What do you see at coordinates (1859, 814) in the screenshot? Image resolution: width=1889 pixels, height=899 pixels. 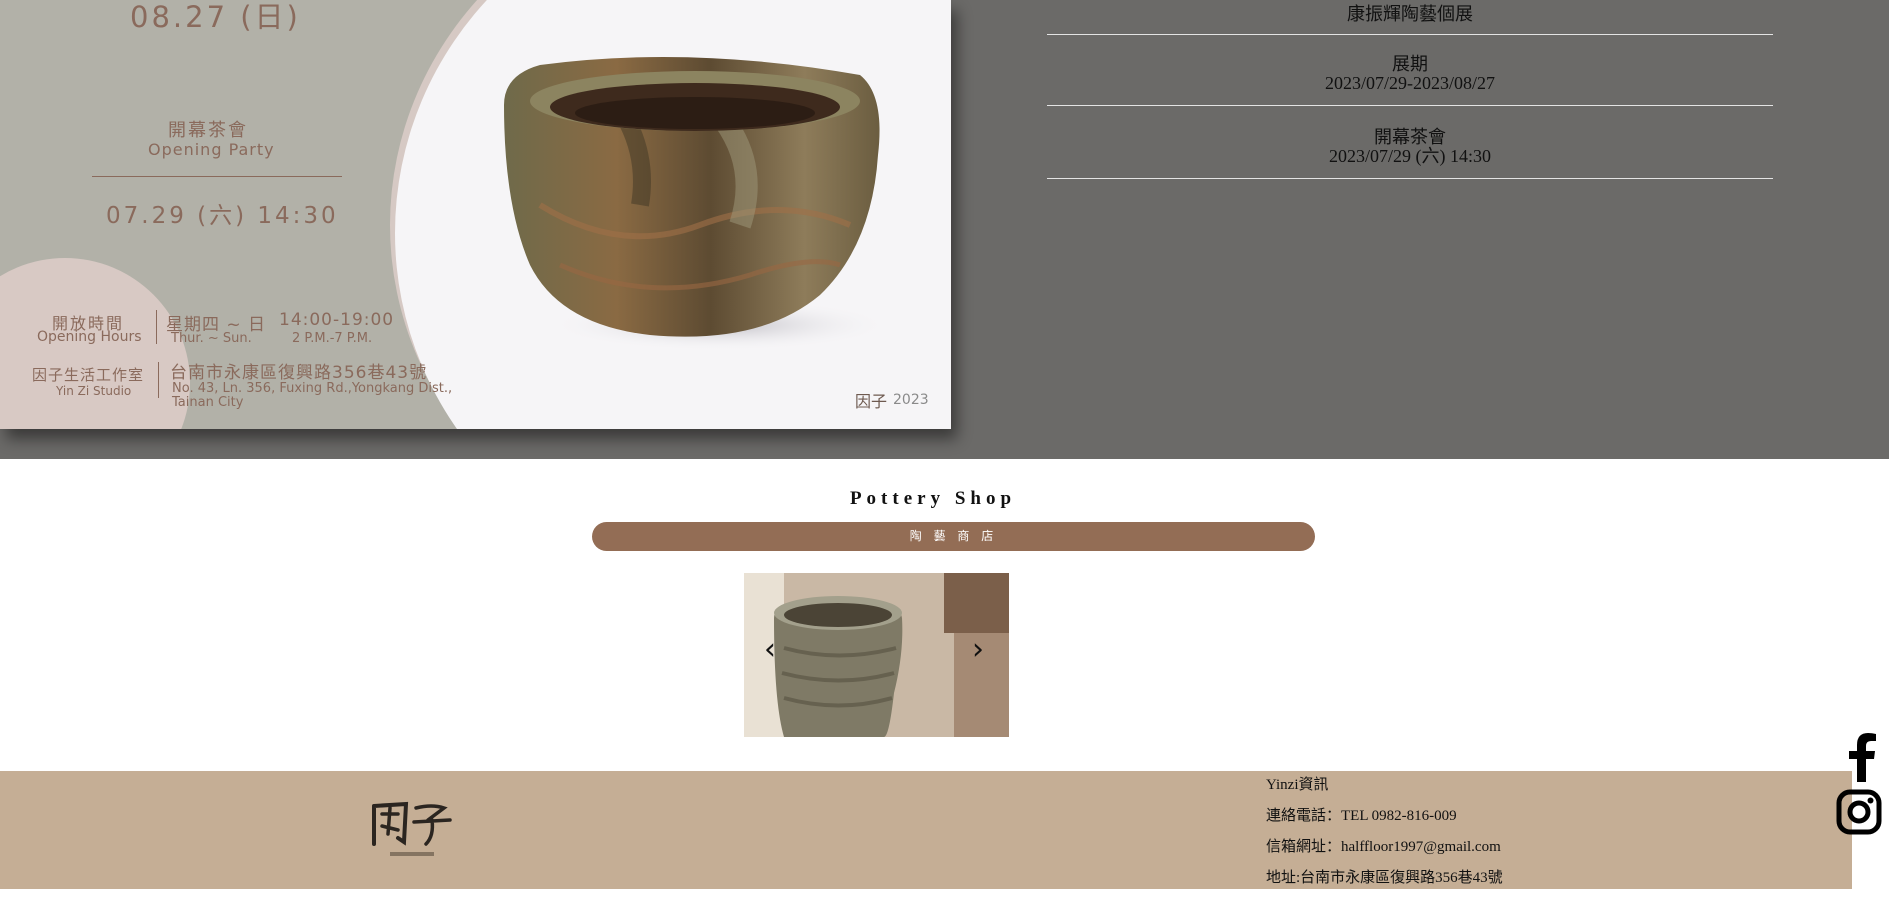 I see `instagram-icon` at bounding box center [1859, 814].